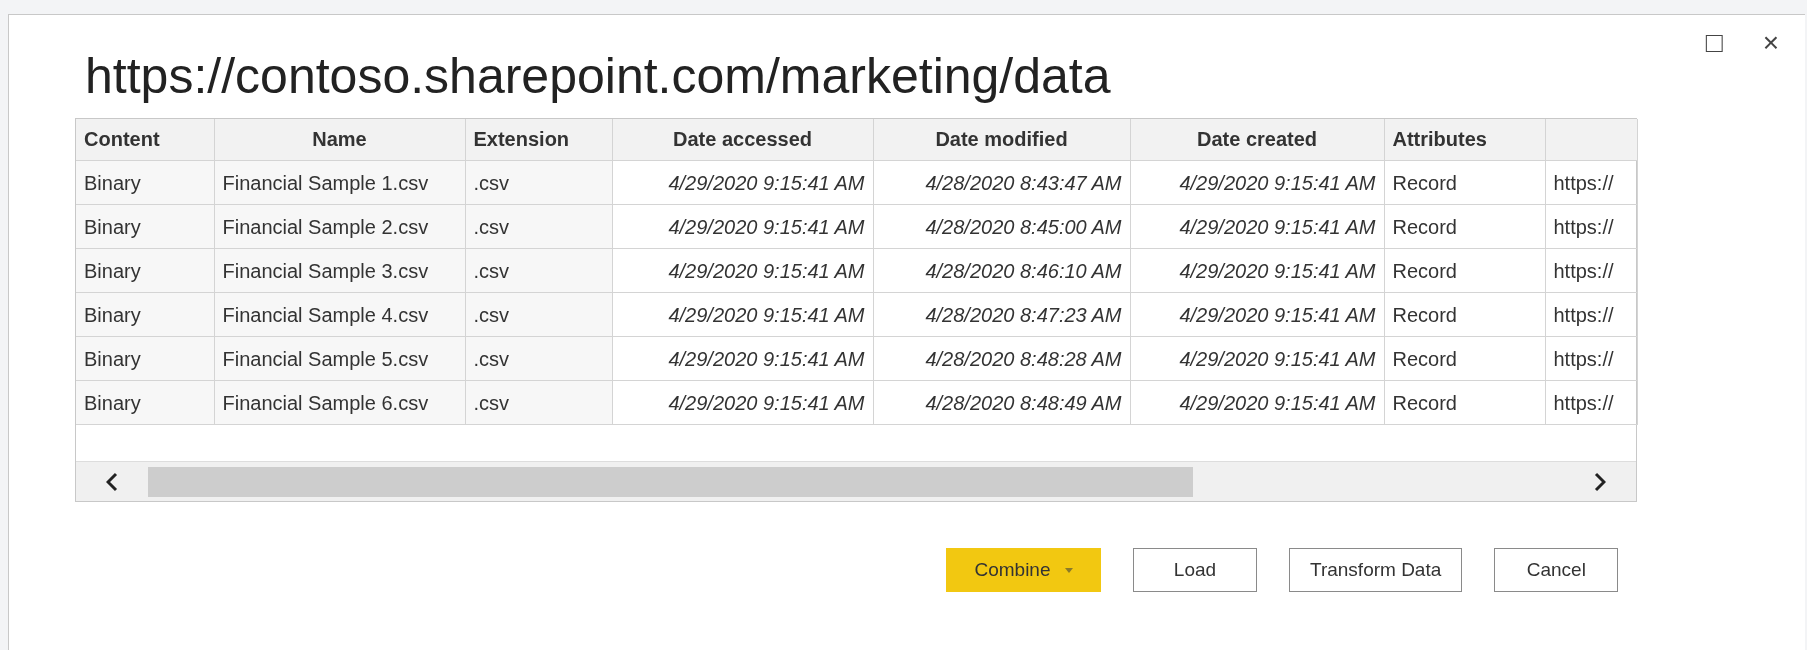  I want to click on dialog-button: Load, so click(1195, 570).